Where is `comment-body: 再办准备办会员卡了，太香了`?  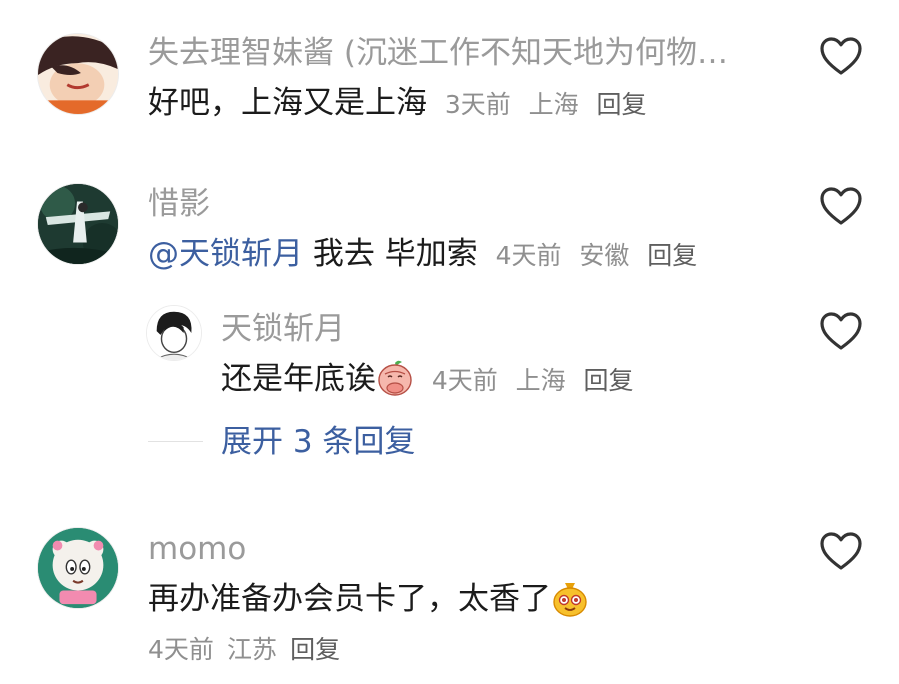 comment-body: 再办准备办会员卡了，太香了 is located at coordinates (368, 599).